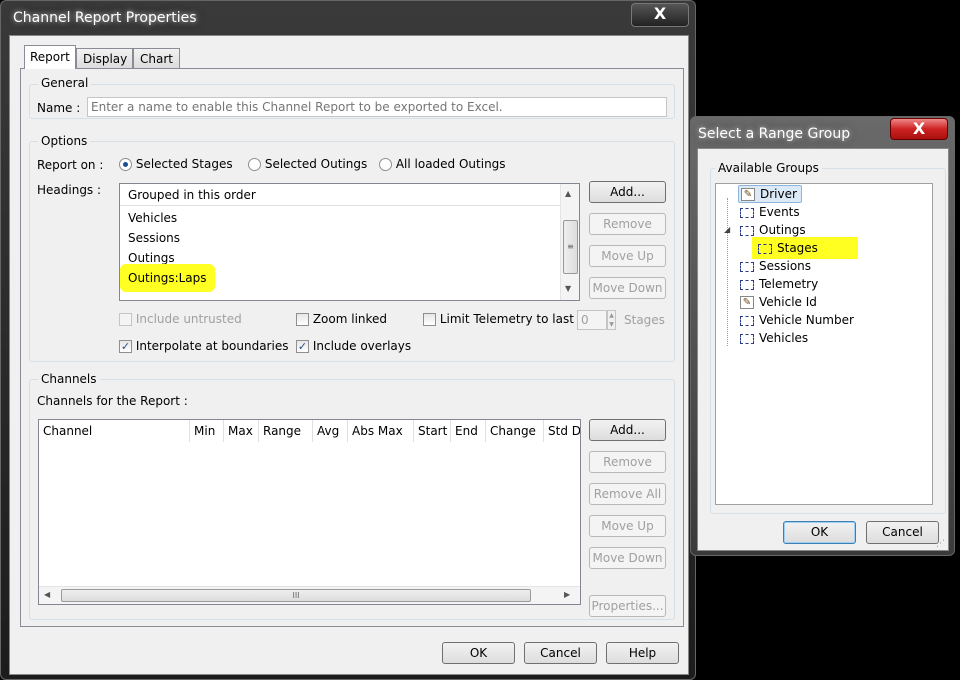  I want to click on list-item: Sessions, so click(154, 238).